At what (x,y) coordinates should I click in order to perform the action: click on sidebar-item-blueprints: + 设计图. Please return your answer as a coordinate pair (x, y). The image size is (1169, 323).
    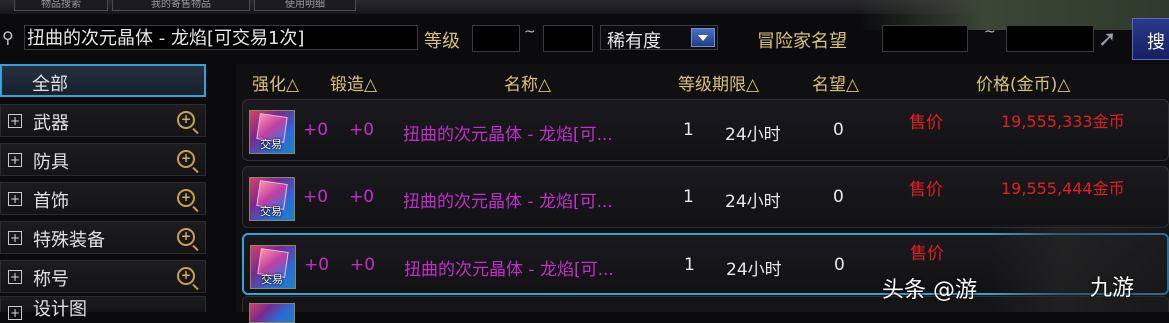
    Looking at the image, I should click on (103, 308).